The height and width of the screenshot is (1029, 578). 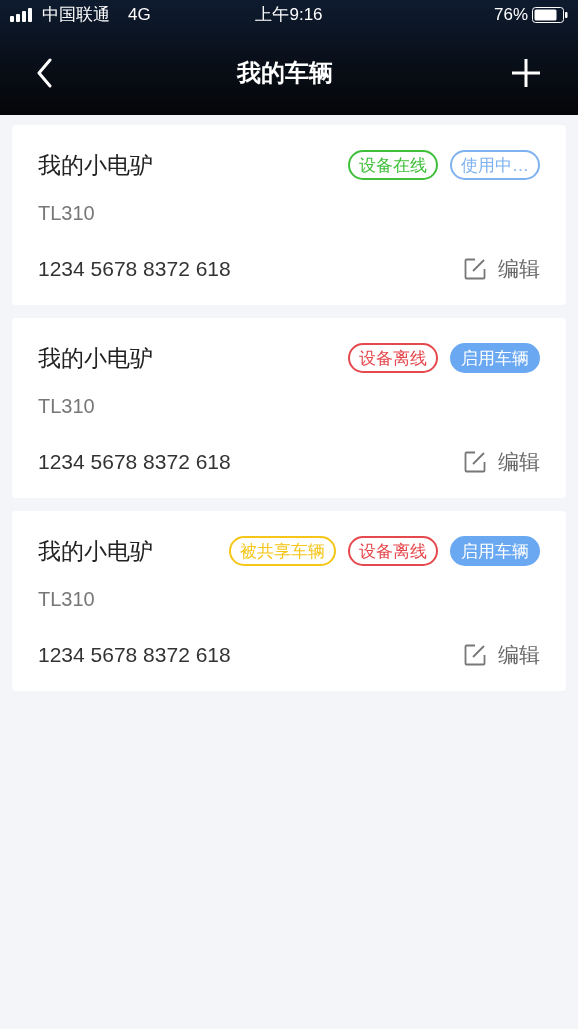 What do you see at coordinates (550, 15) in the screenshot?
I see `battery-icon` at bounding box center [550, 15].